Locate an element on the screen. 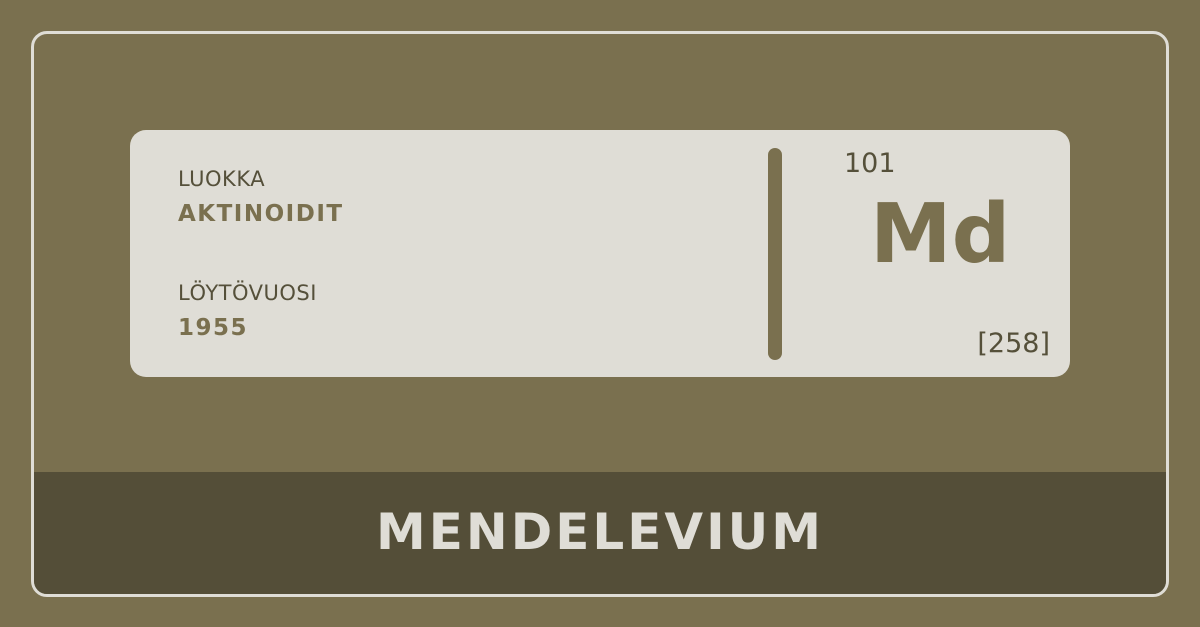 The height and width of the screenshot is (627, 1200). element-name: MENDELEVIUM is located at coordinates (600, 532).